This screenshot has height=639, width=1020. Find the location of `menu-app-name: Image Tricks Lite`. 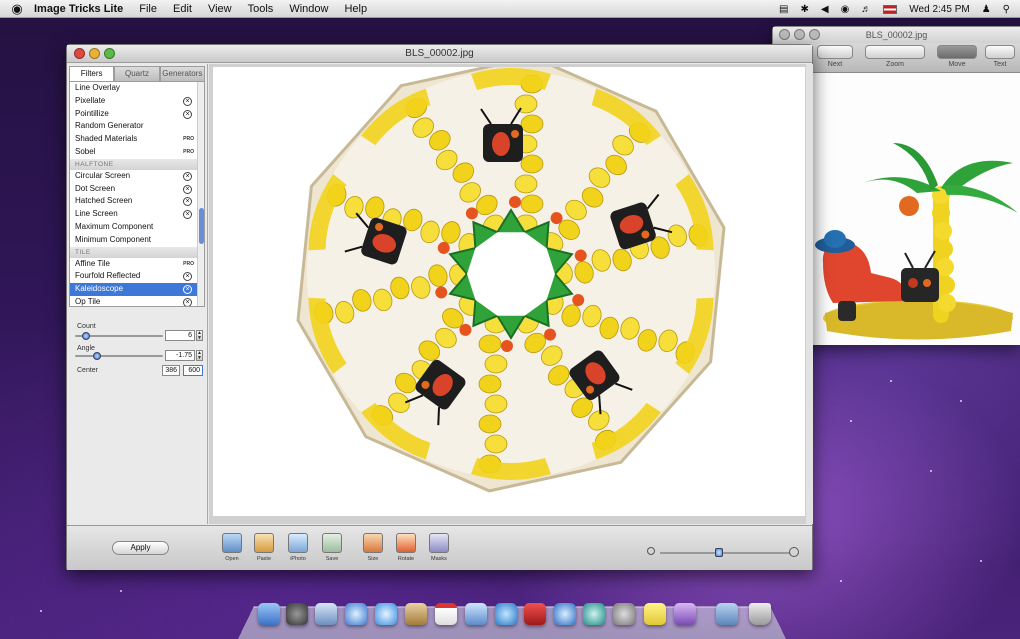

menu-app-name: Image Tricks Lite is located at coordinates (78, 9).